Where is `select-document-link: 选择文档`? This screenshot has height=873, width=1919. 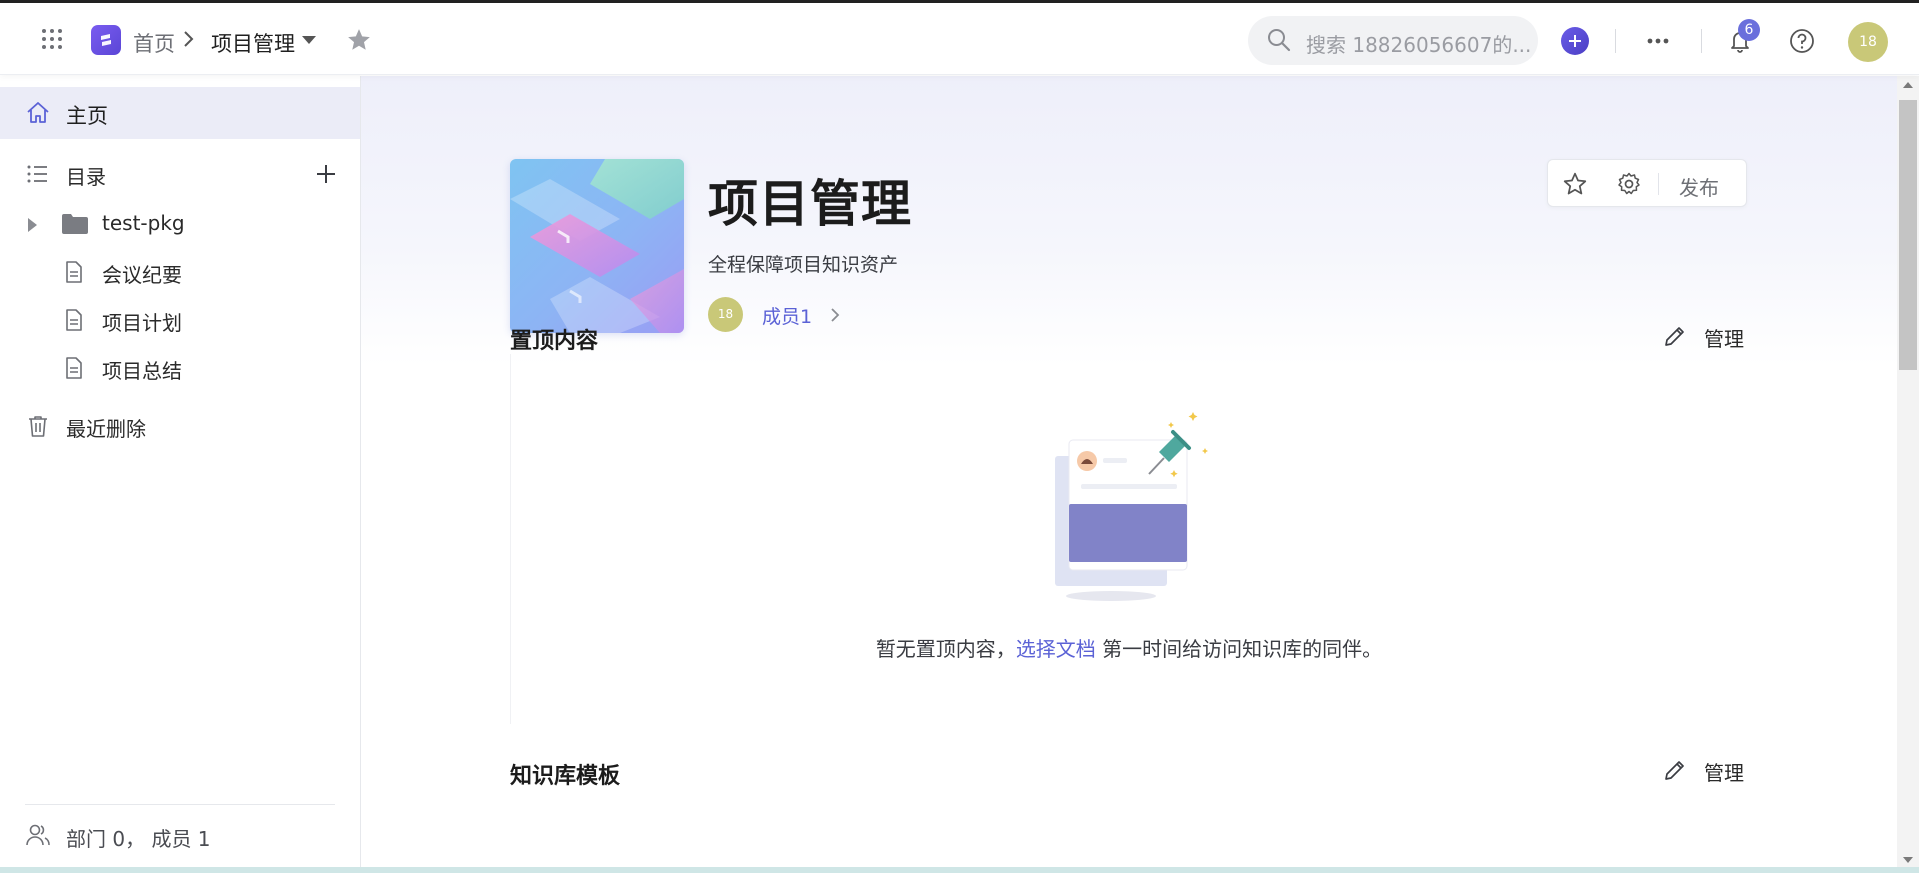
select-document-link: 选择文档 is located at coordinates (1056, 649).